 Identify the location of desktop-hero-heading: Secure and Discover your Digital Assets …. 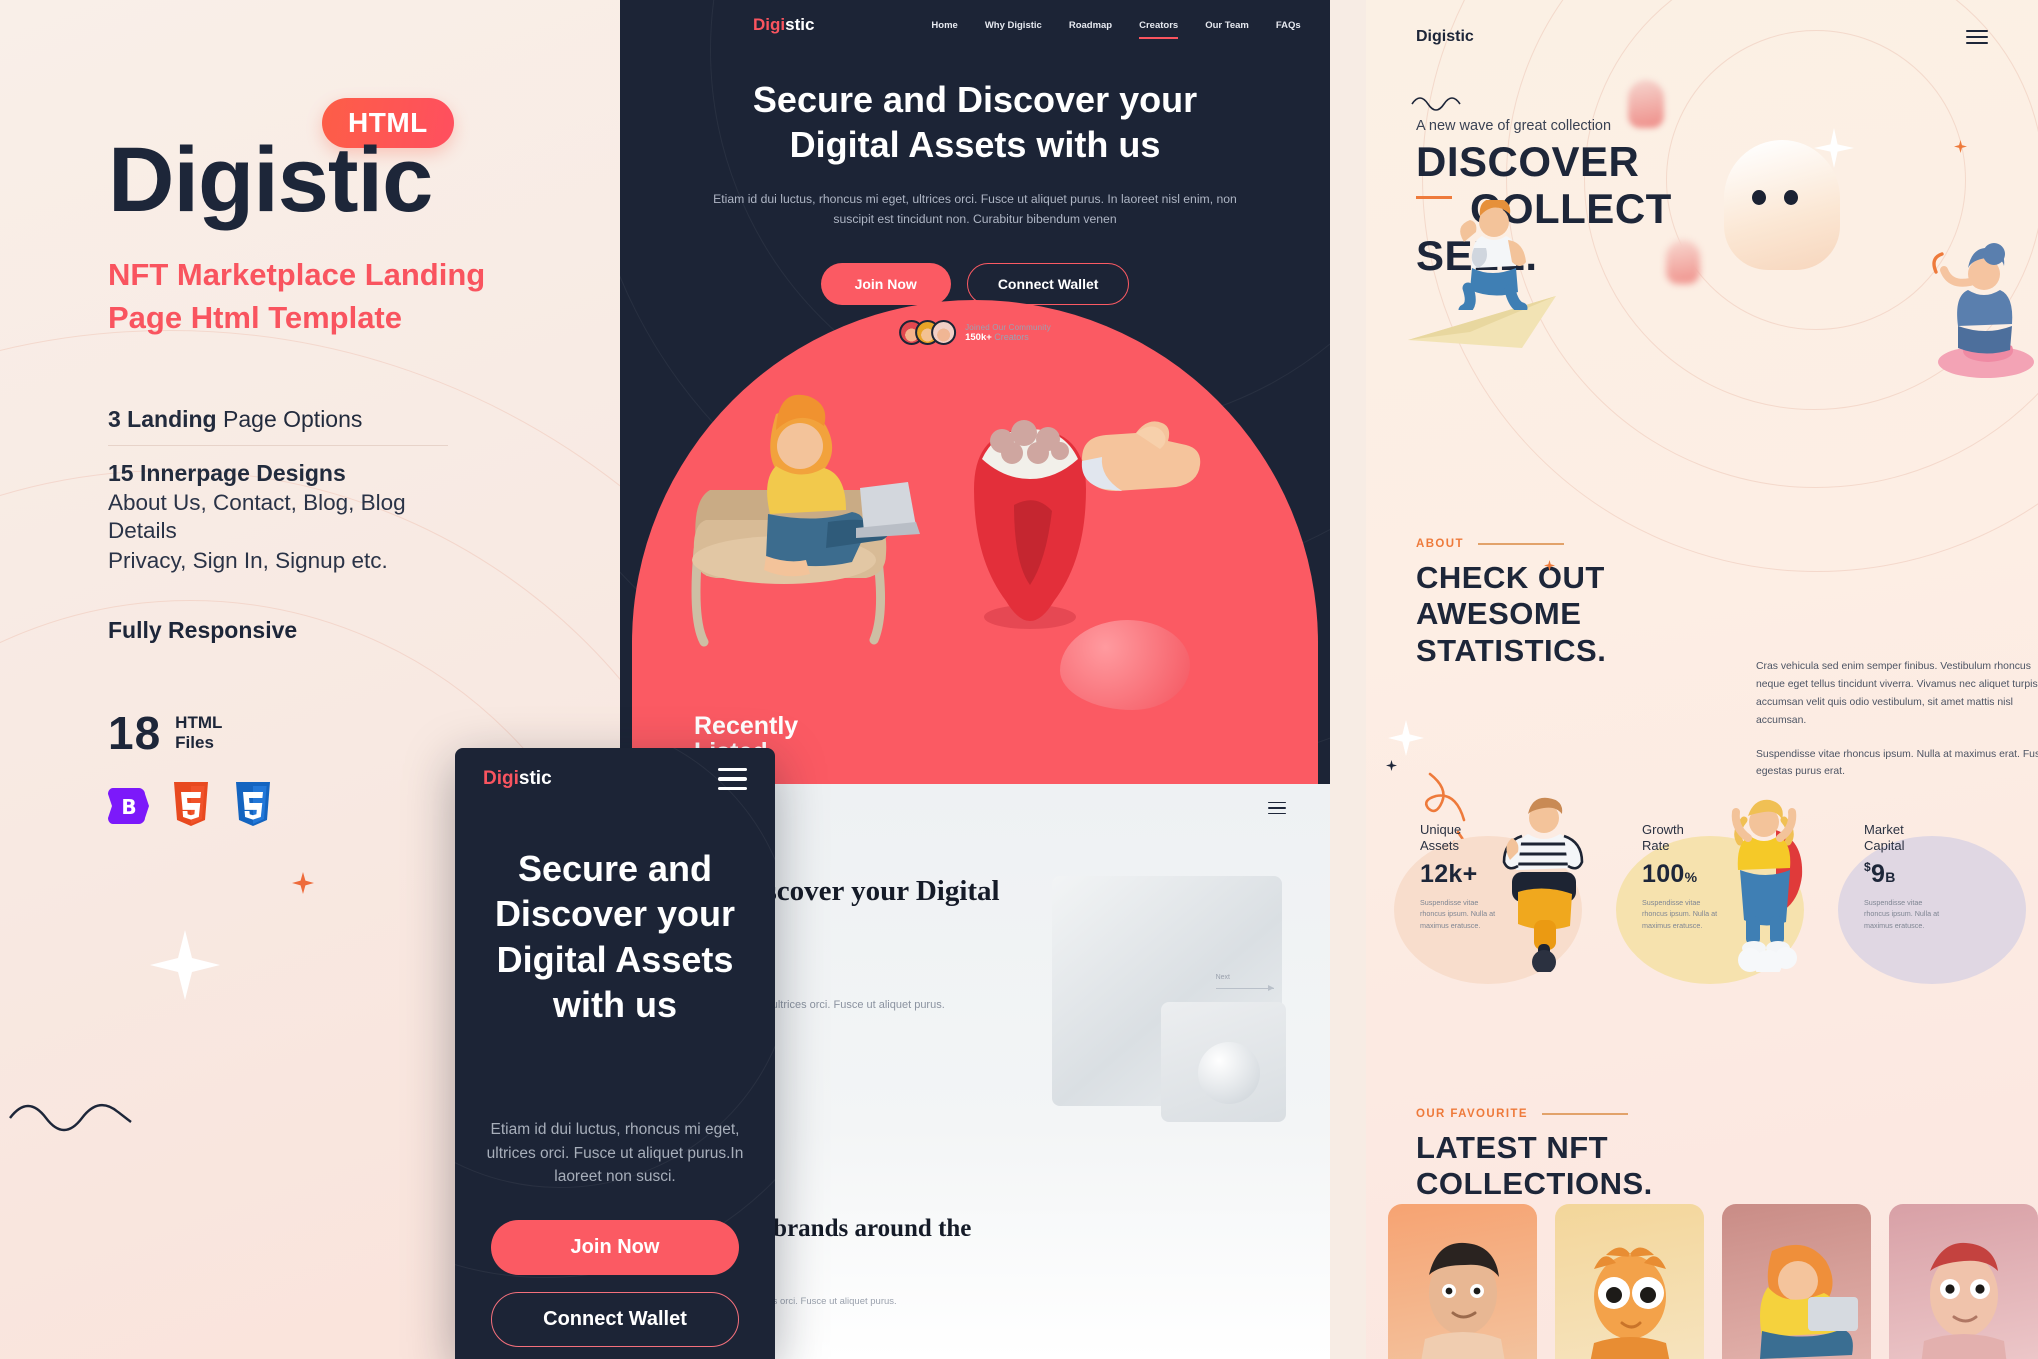
(975, 122).